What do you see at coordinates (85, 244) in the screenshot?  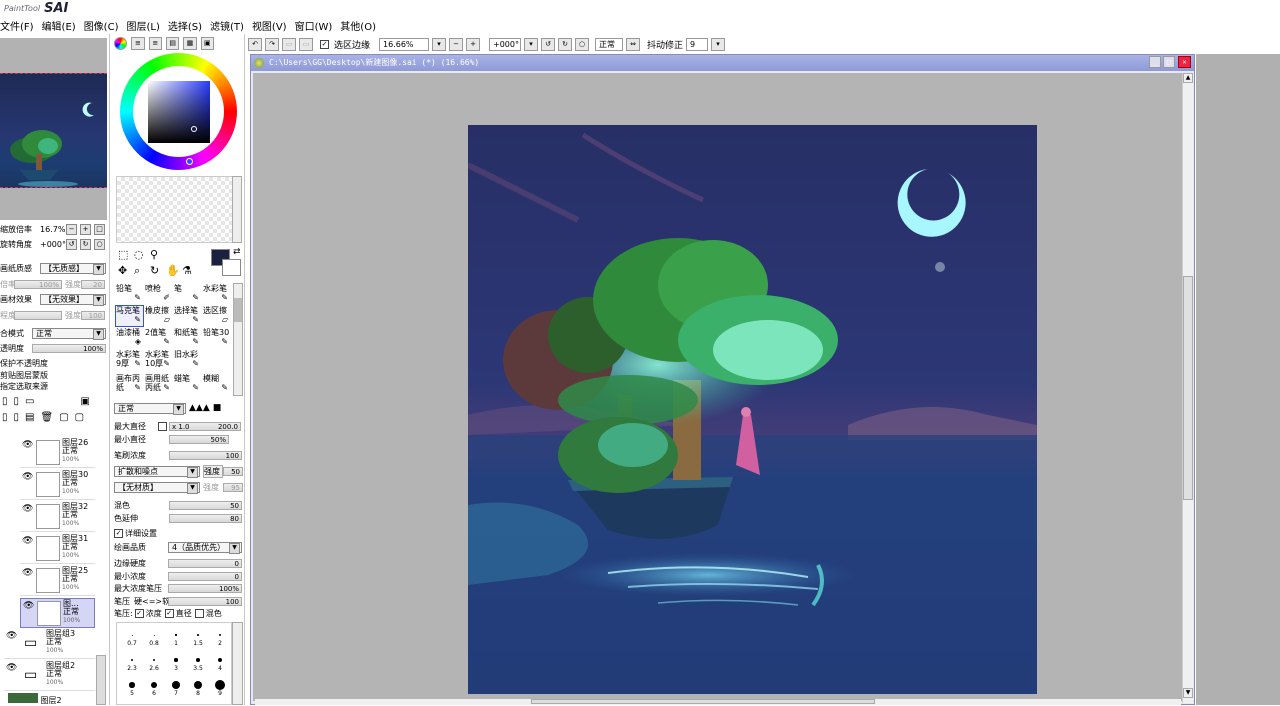 I see `rotate-right-button: ↻` at bounding box center [85, 244].